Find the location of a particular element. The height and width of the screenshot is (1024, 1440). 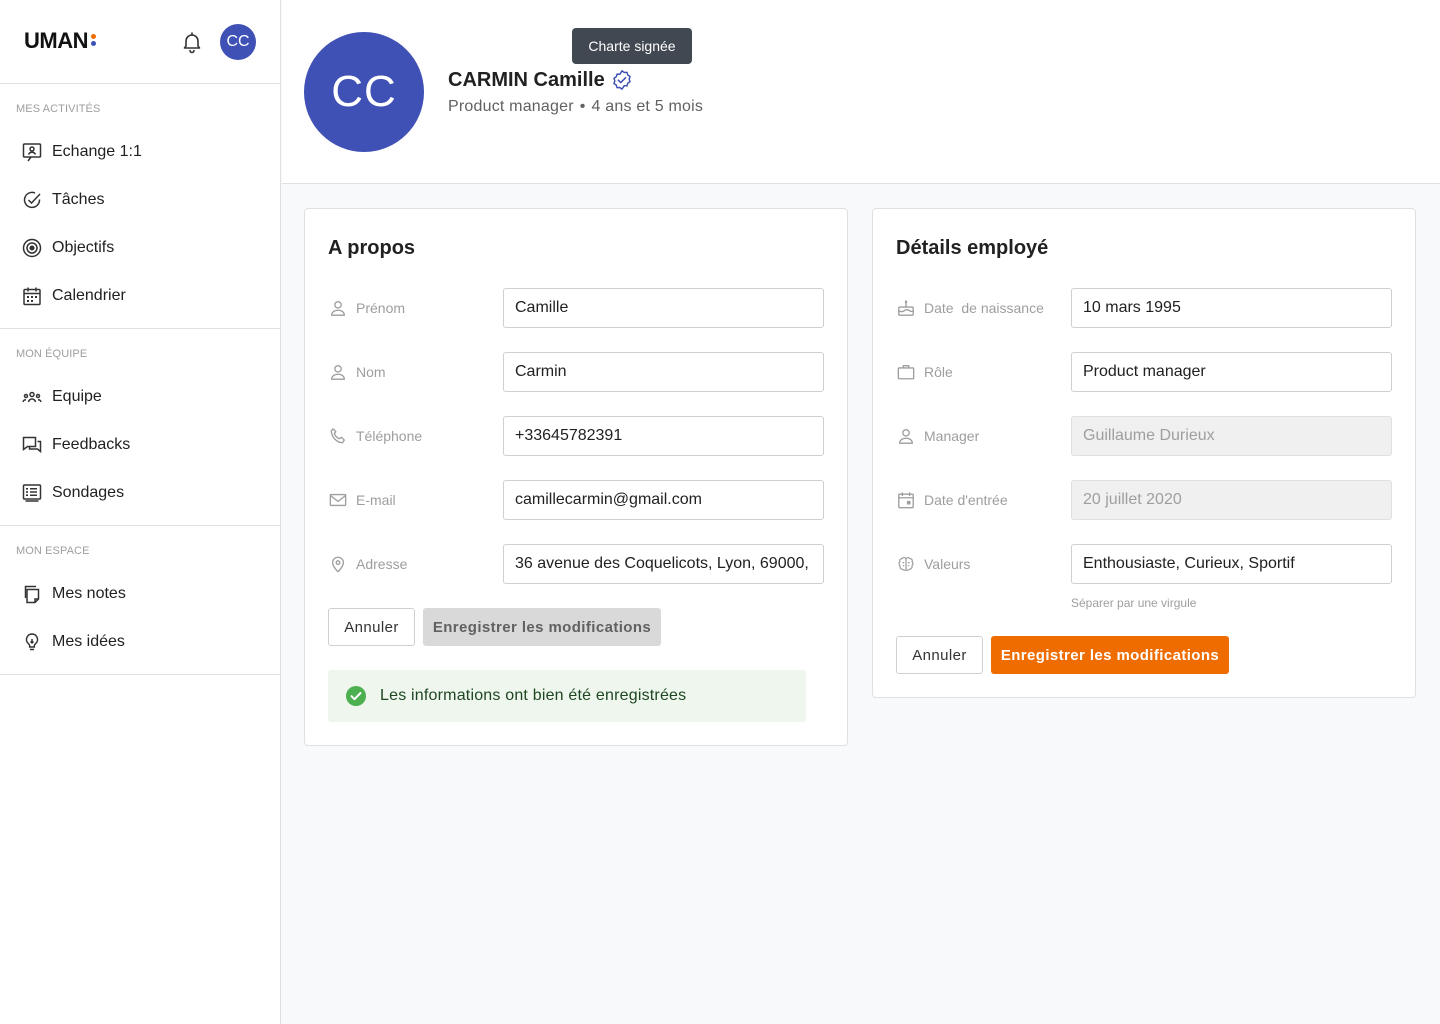

sidebar-item-label: Sondages is located at coordinates (88, 492).